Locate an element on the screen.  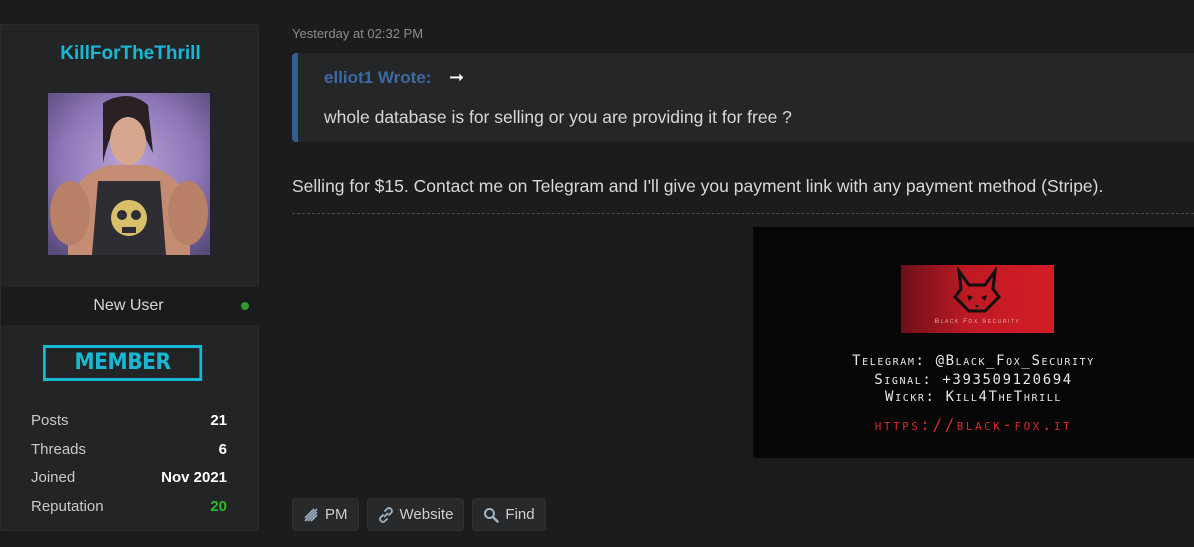
stat-value: Nov 2021 is located at coordinates (194, 478).